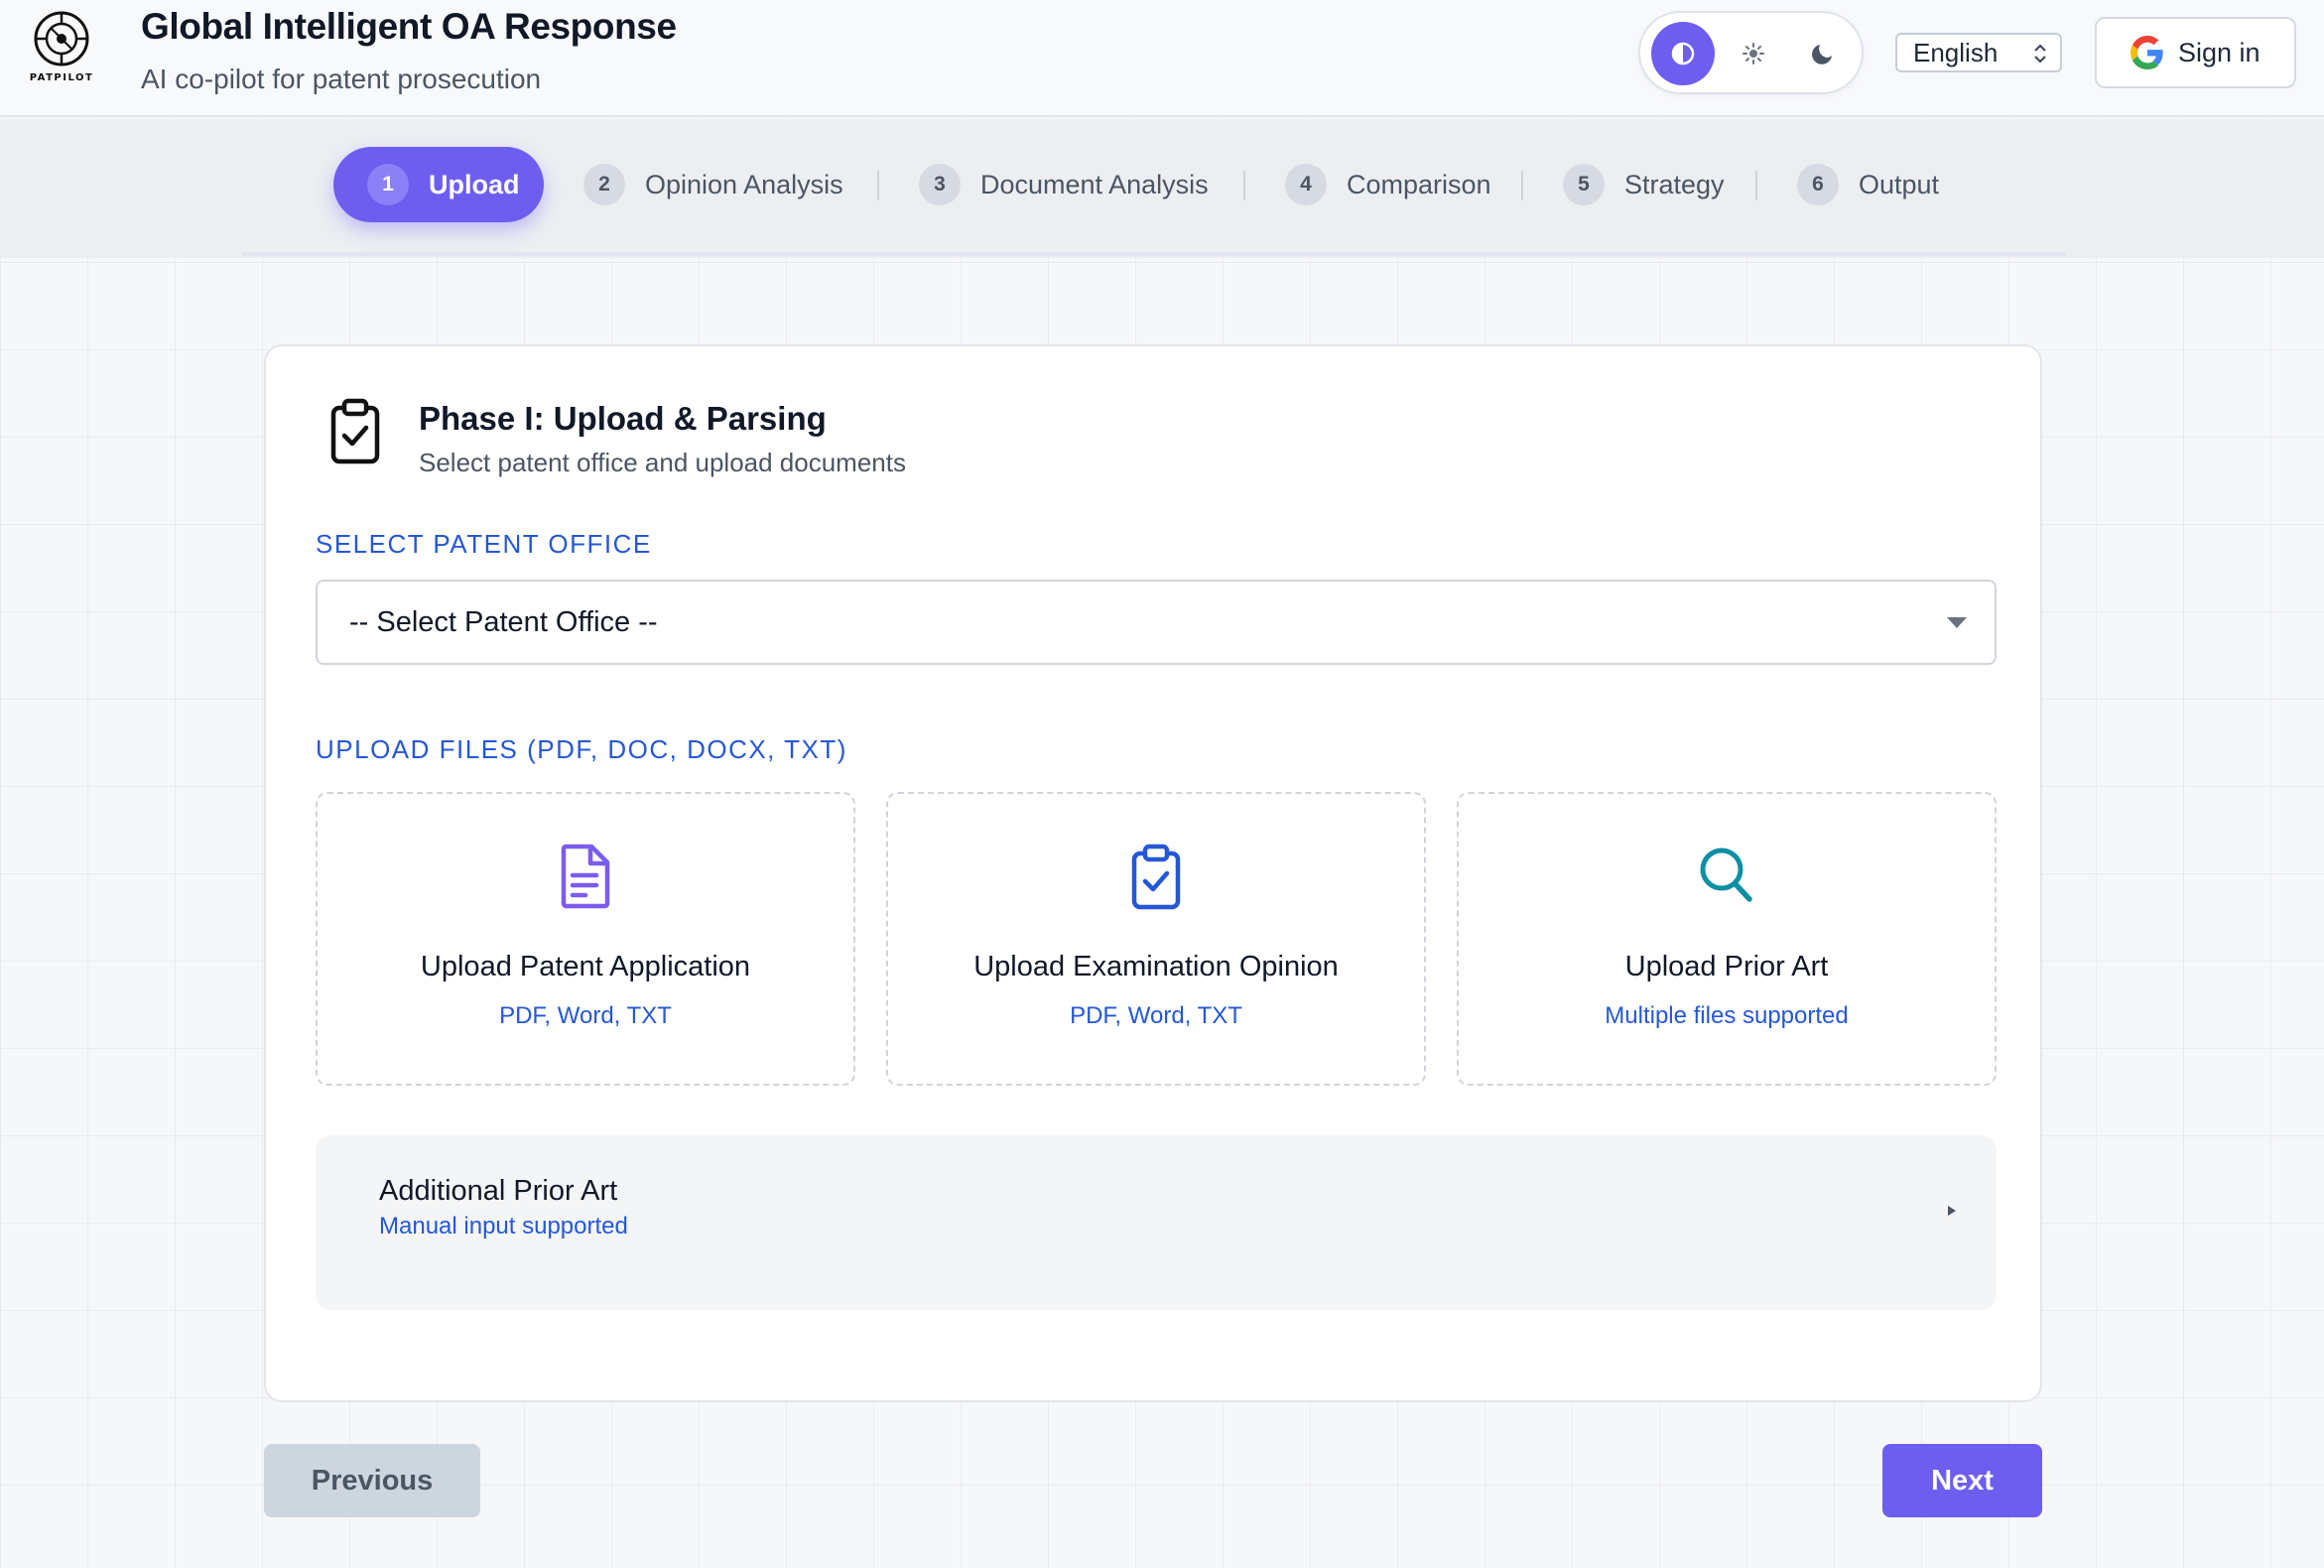 This screenshot has width=2324, height=1568. What do you see at coordinates (61, 77) in the screenshot?
I see `logo-text: PATPILOT` at bounding box center [61, 77].